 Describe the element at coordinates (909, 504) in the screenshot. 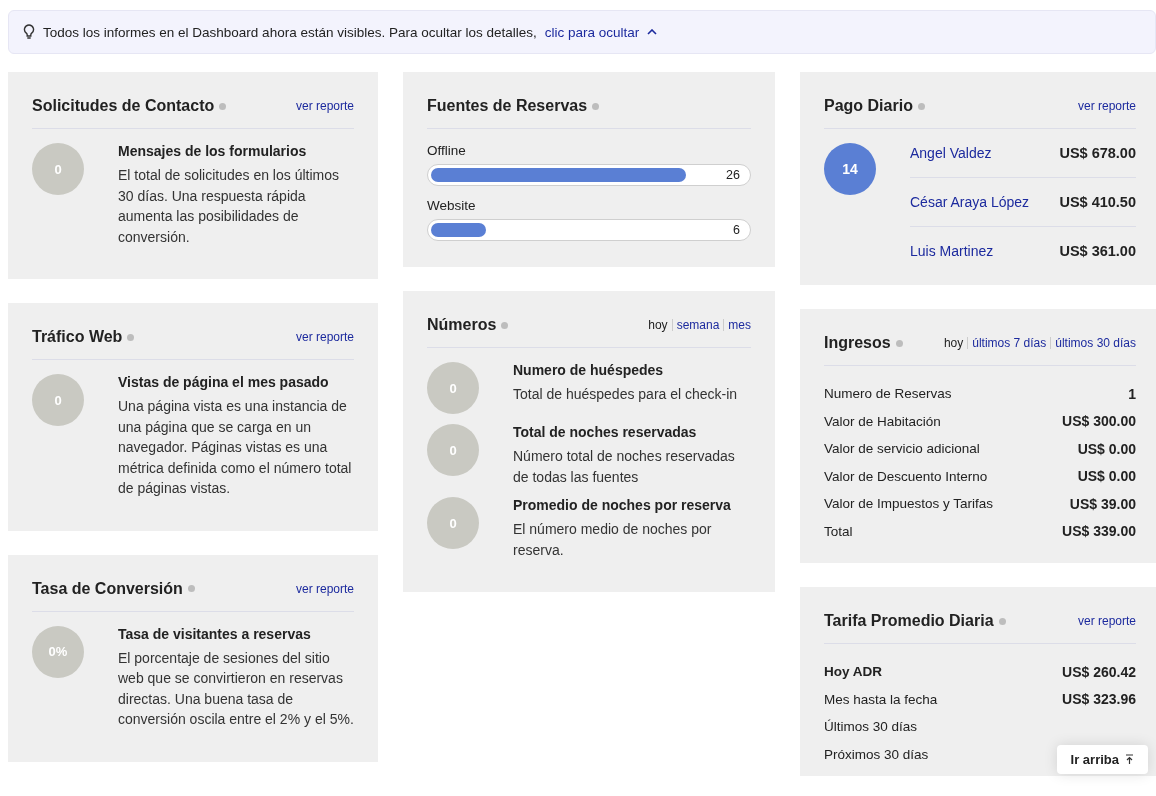

I see `row-label: Valor de Impuestos y Tarifas` at that location.